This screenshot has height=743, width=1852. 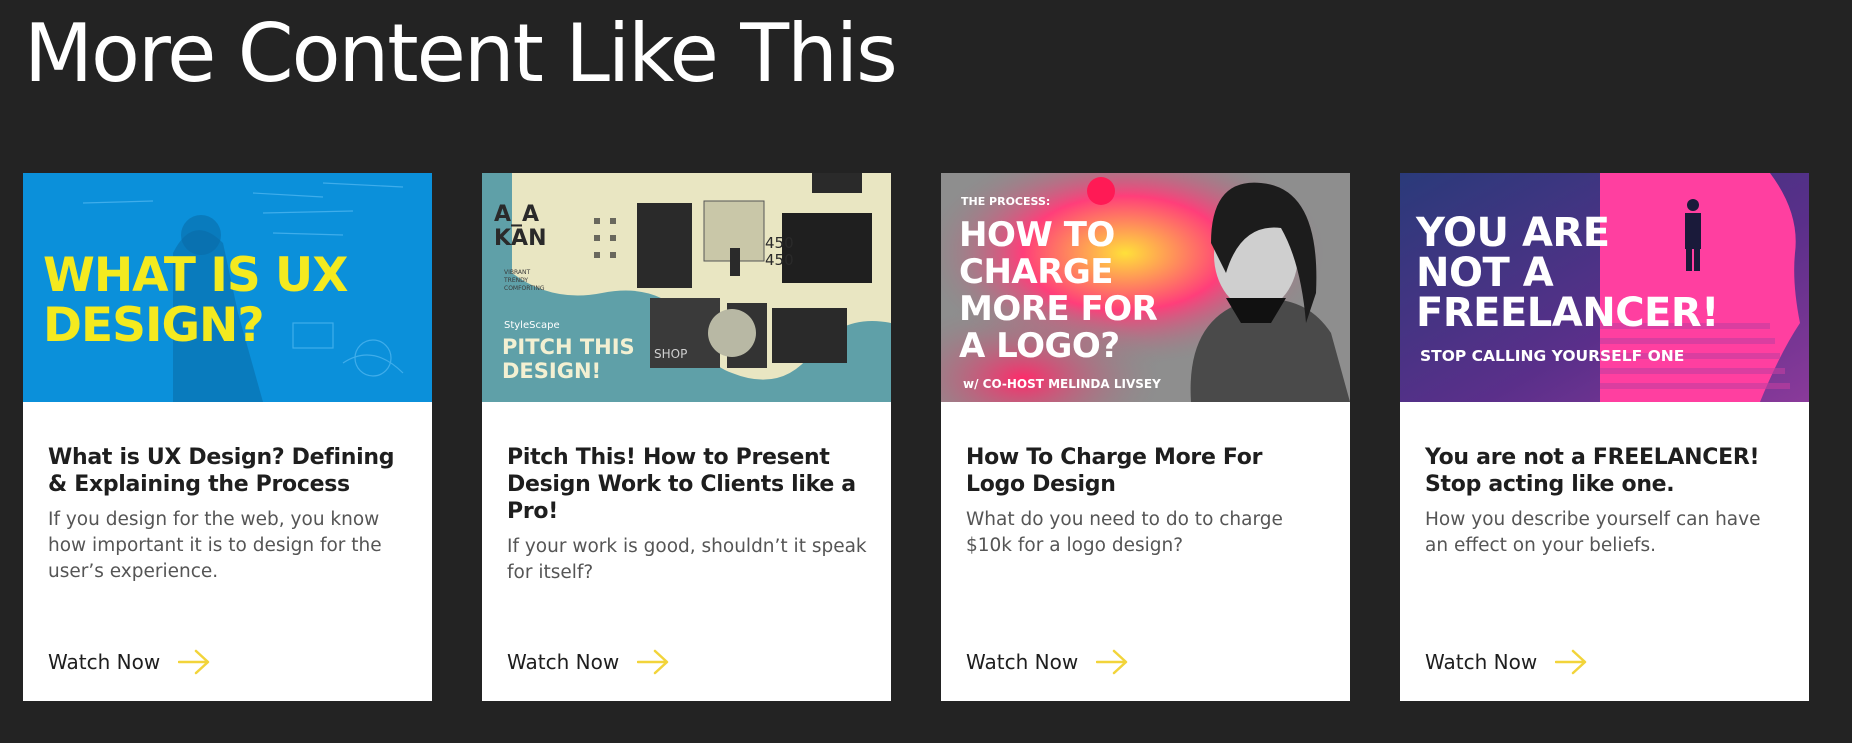 I want to click on card-title: How To Charge More For Logo Design, so click(x=1147, y=471).